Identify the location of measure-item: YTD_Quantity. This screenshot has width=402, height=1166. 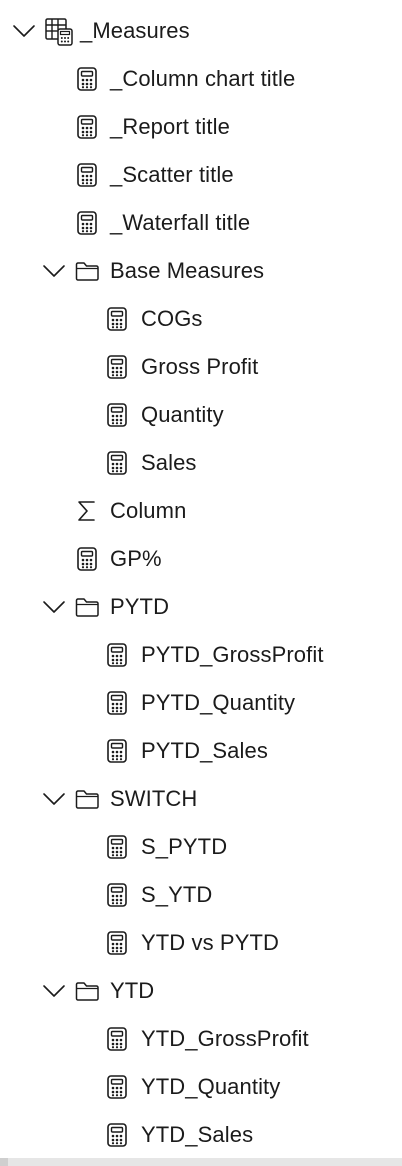
(201, 1087).